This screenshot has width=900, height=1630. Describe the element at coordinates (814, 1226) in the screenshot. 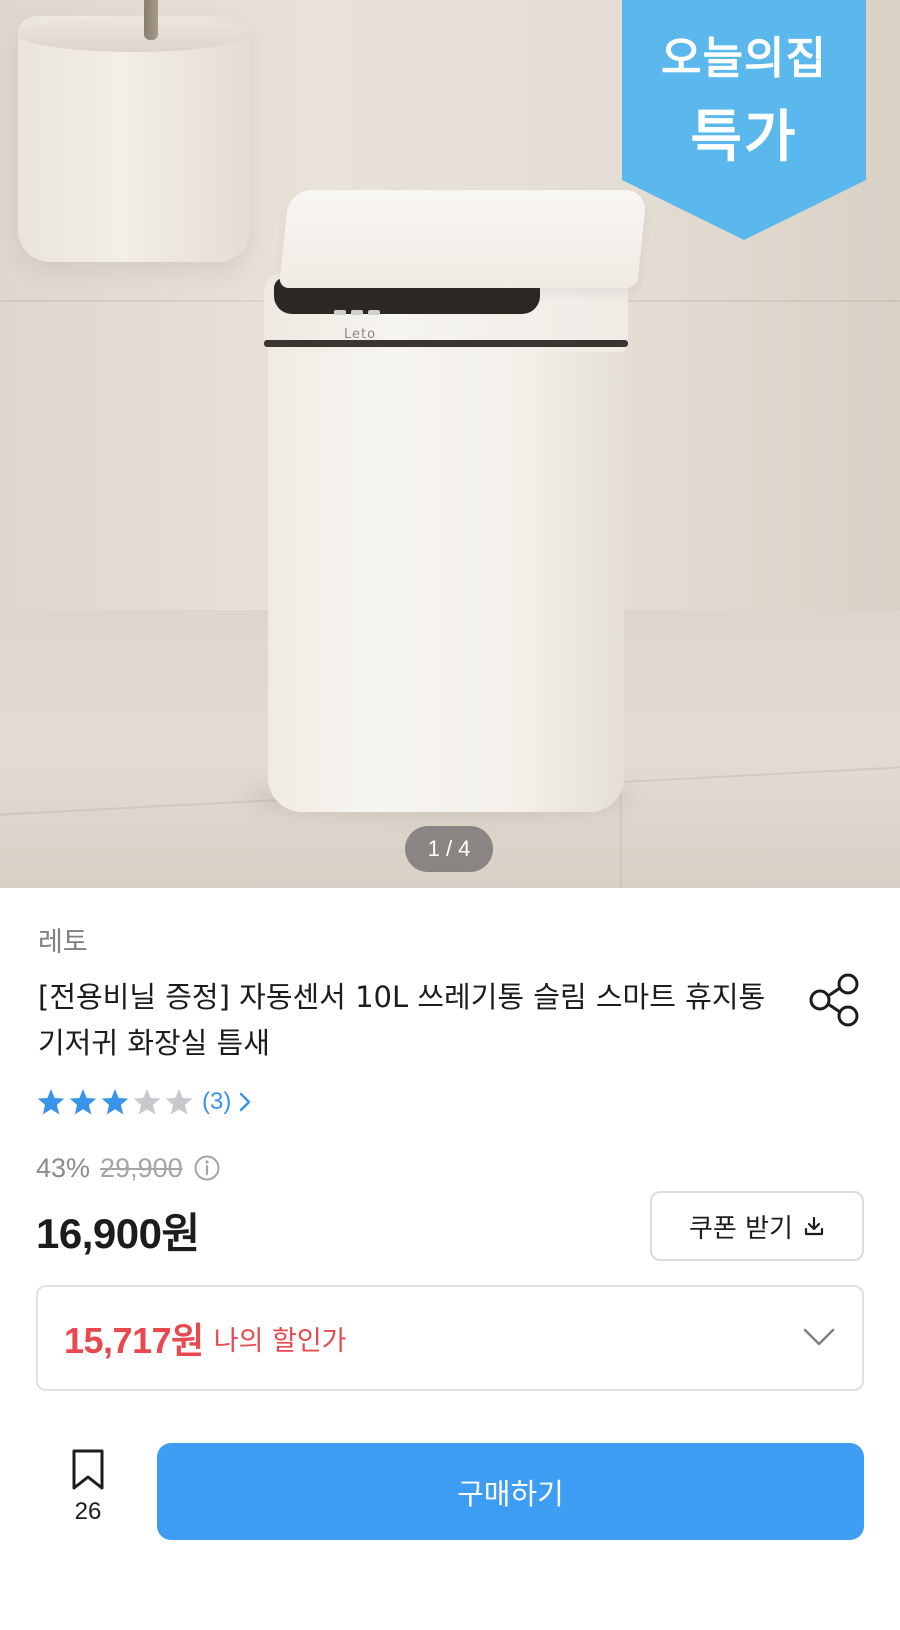

I see `download-icon` at that location.